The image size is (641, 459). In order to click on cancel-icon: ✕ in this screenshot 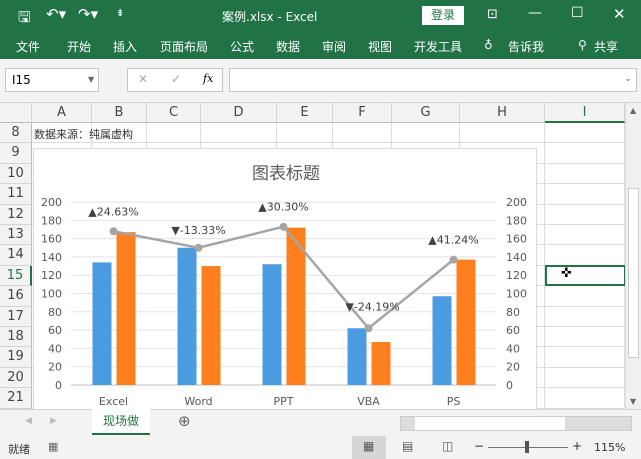, I will do `click(143, 79)`.